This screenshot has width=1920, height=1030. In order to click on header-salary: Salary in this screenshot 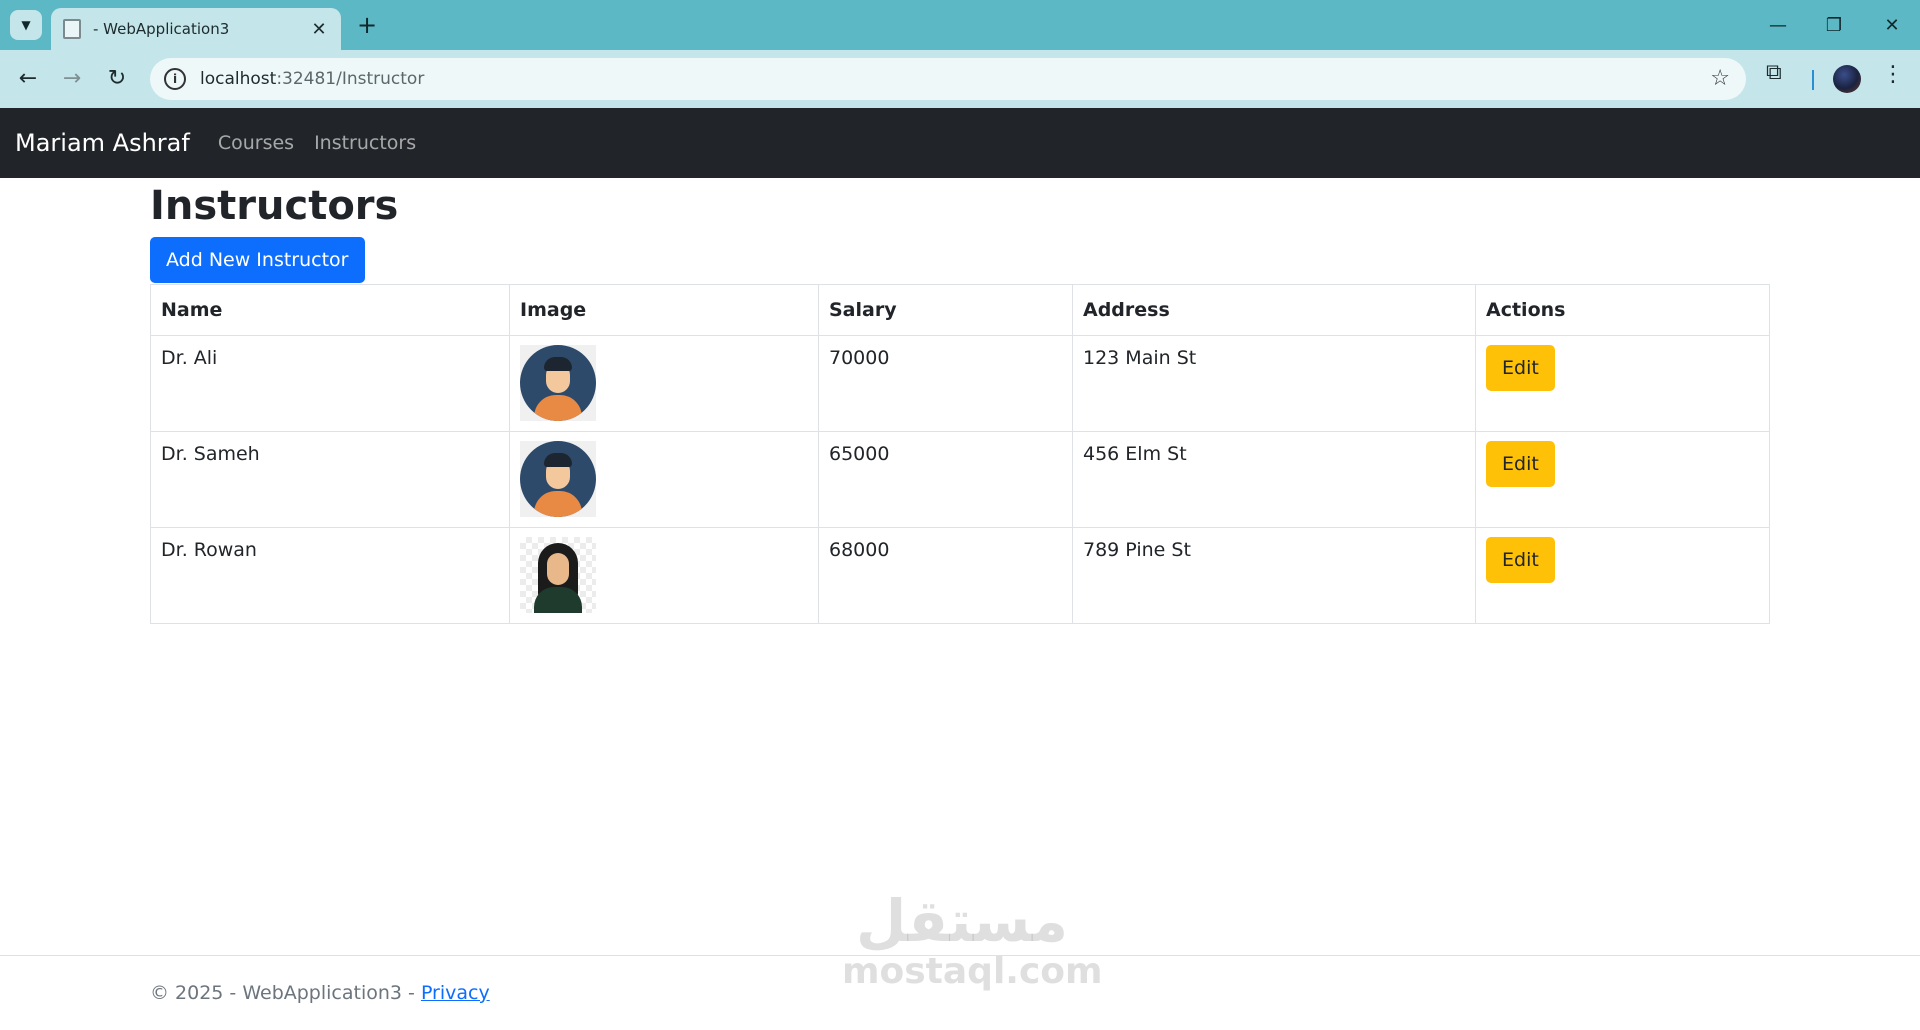, I will do `click(945, 310)`.